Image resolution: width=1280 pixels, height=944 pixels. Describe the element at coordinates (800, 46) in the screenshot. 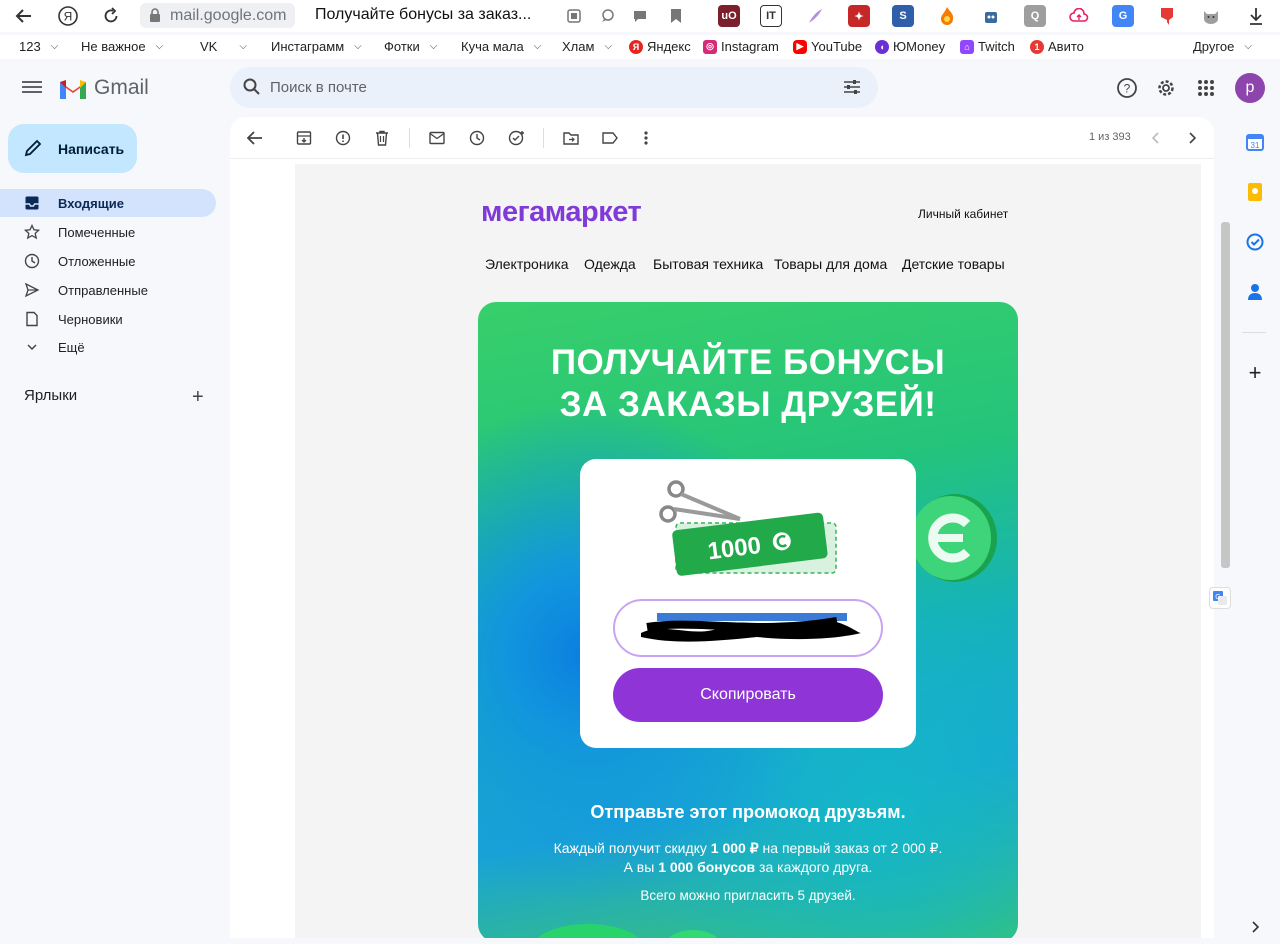

I see `youtube-icon: ▶` at that location.